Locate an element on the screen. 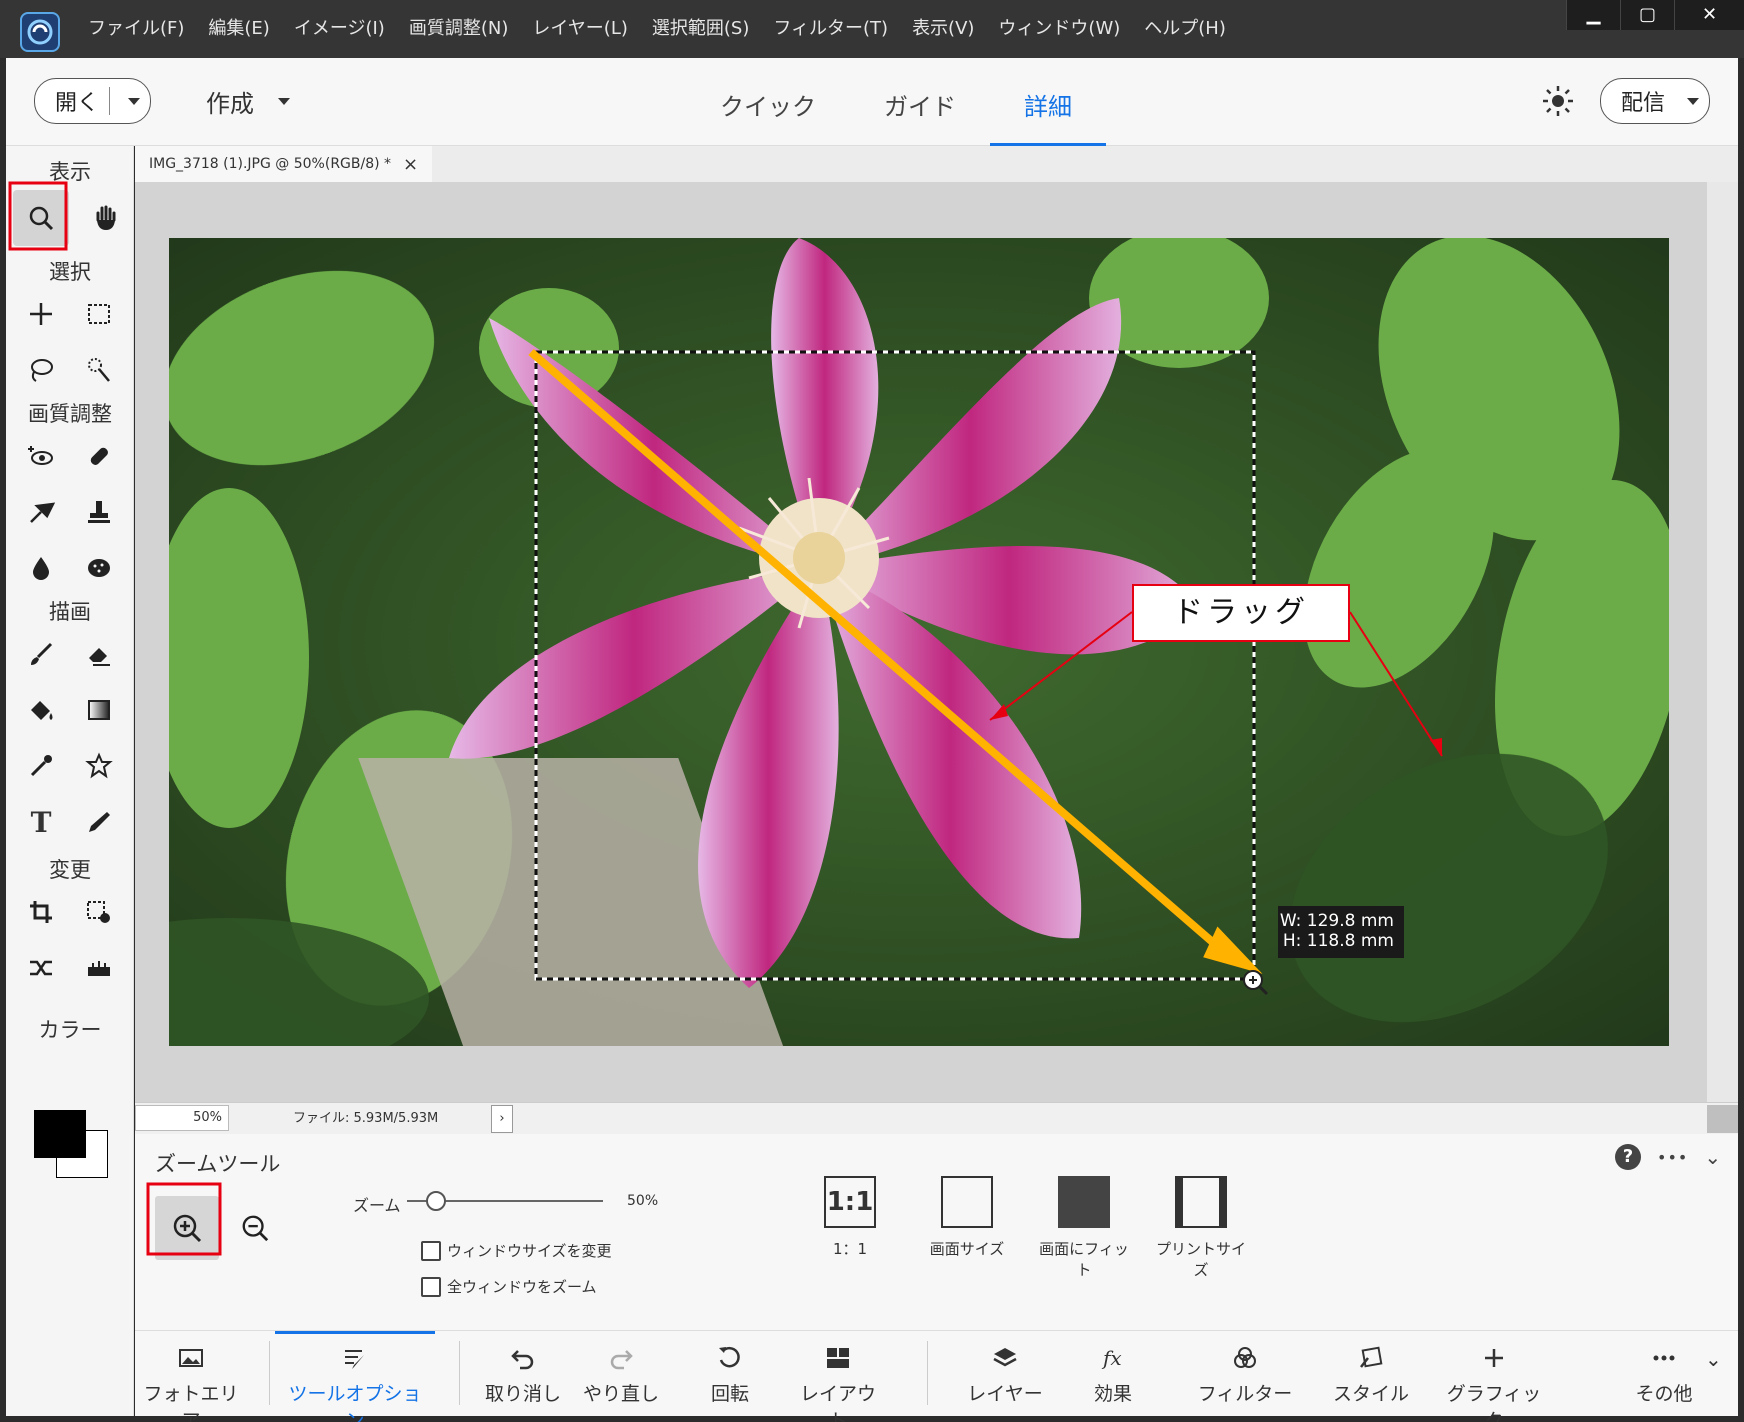 This screenshot has height=1422, width=1744. fit-screen-button: 画面にフィット is located at coordinates (1084, 1228).